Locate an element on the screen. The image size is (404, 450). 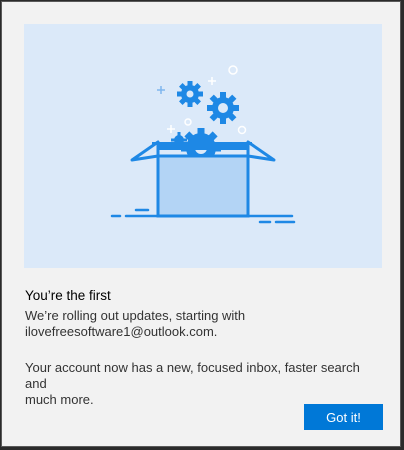
got-it-button: Got it! is located at coordinates (343, 417).